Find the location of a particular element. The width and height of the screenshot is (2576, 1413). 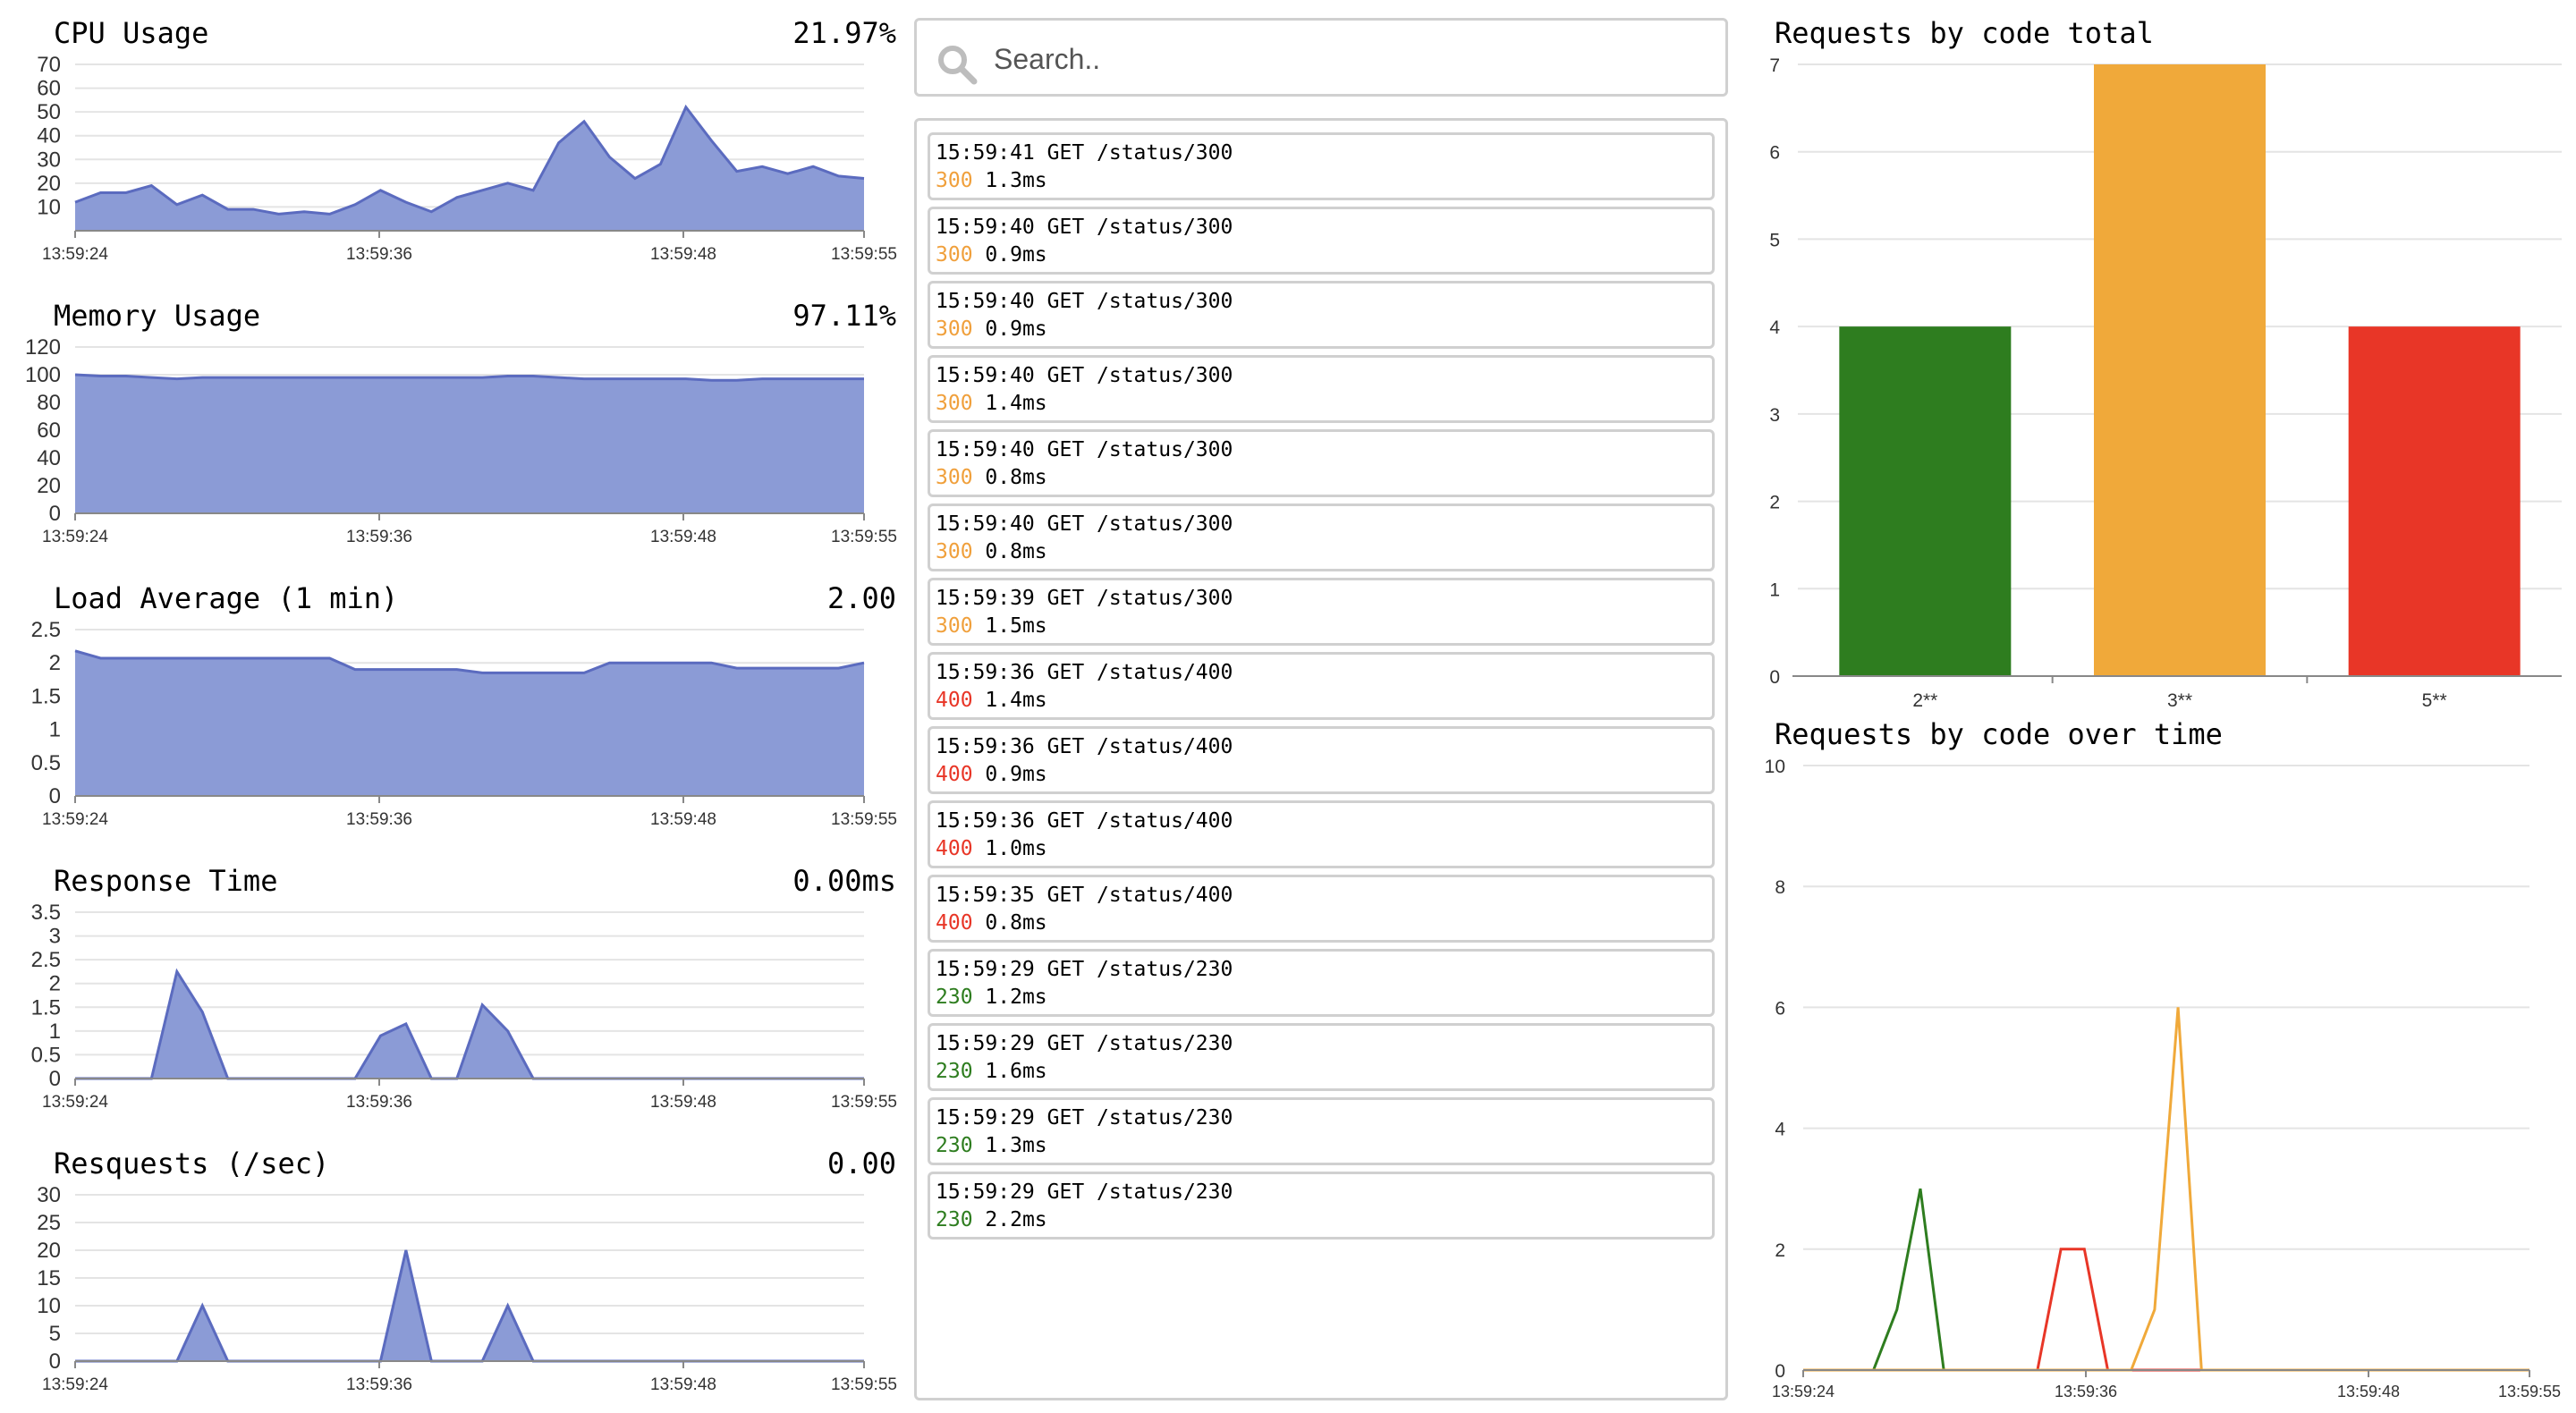

log-entry: 15:59:29 GET /status/230 230 1.6ms is located at coordinates (1321, 1057).